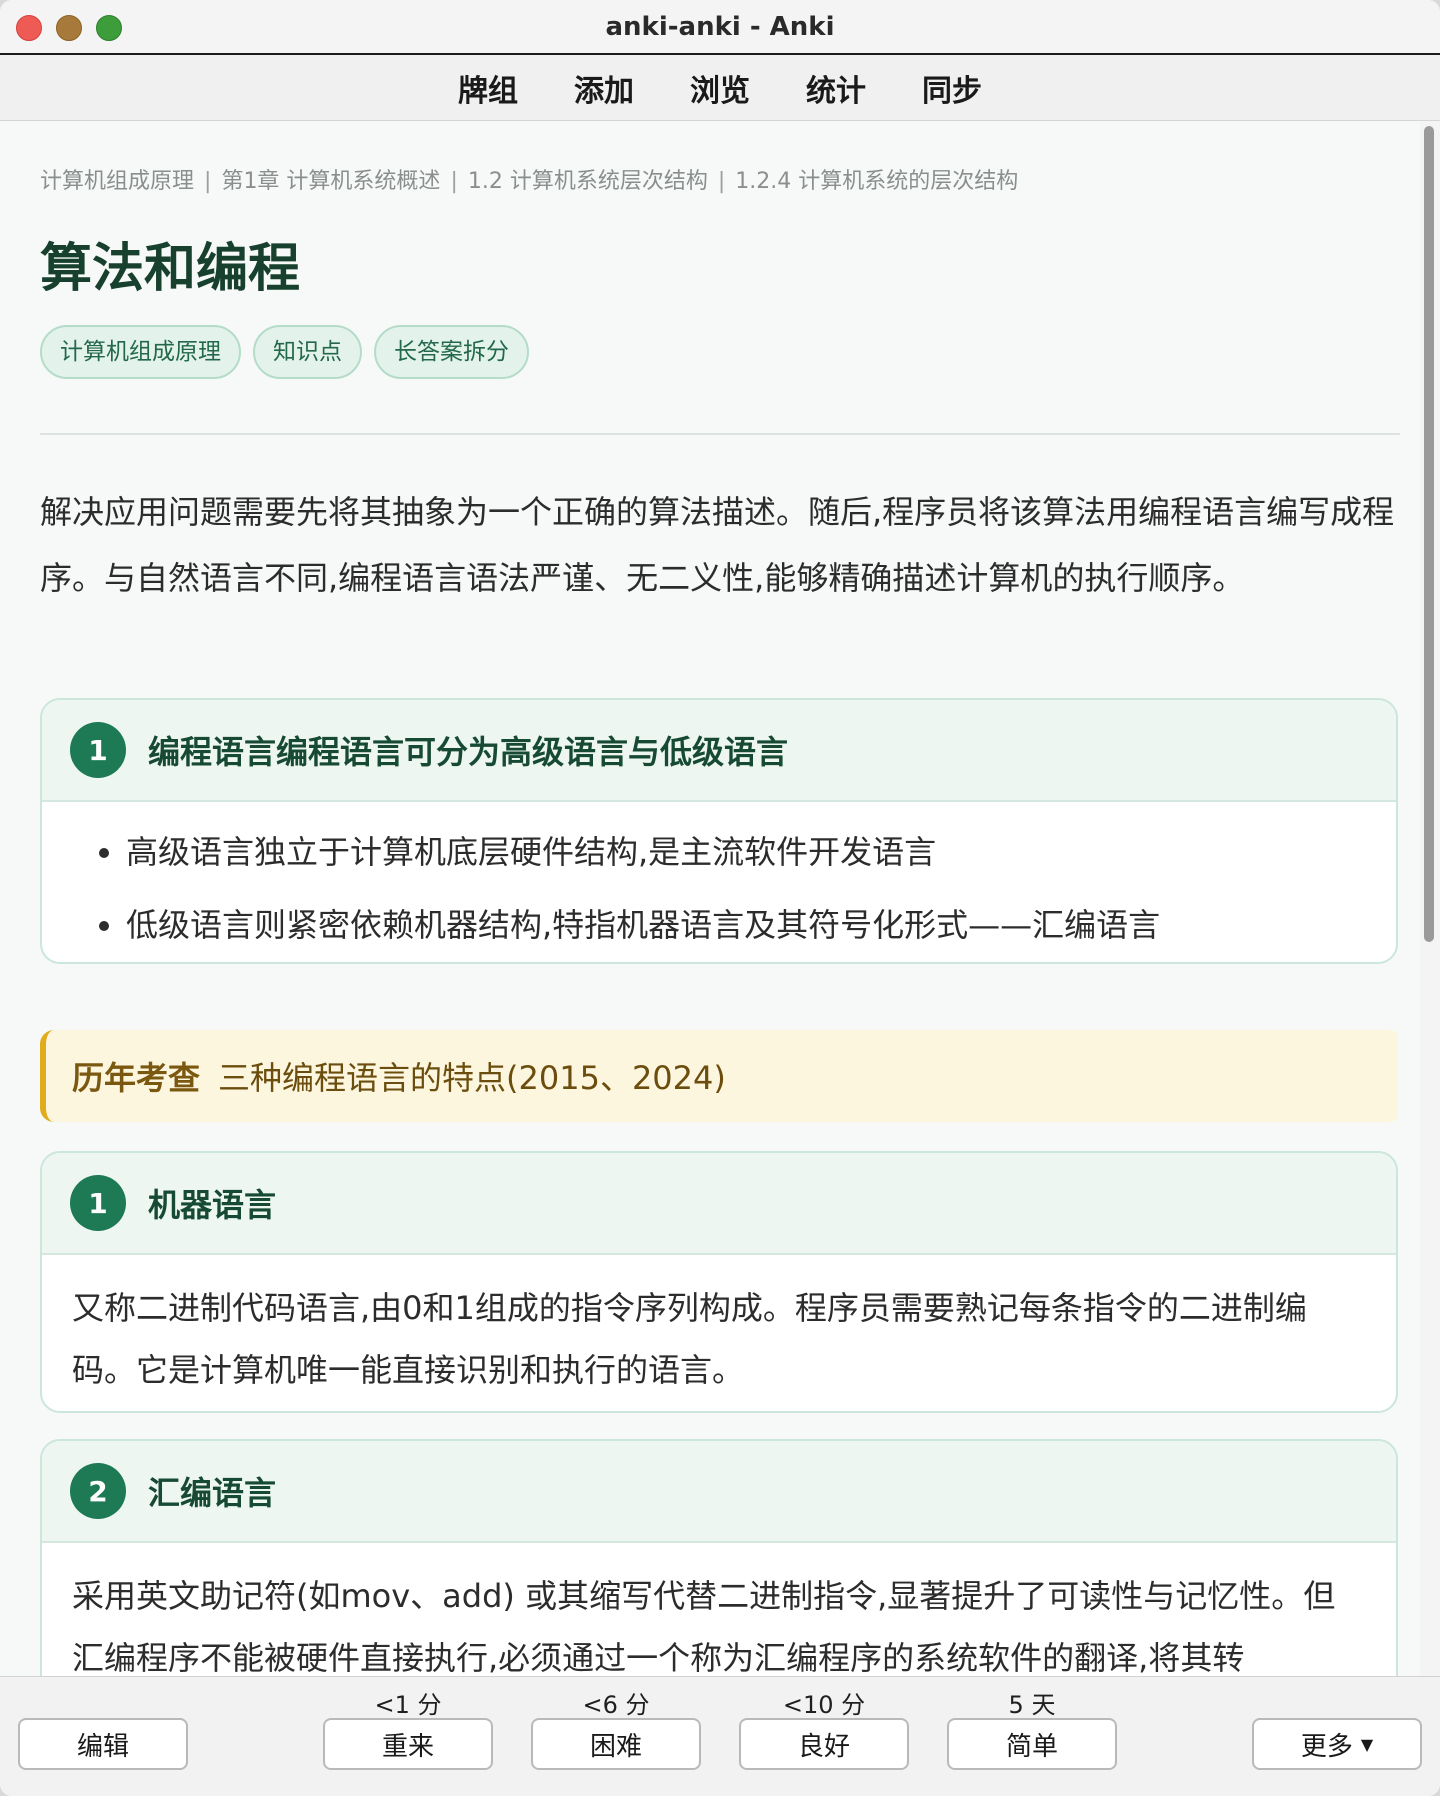 This screenshot has height=1796, width=1440. I want to click on tag-list: 计算机组成原理 知识点 长答案拆分, so click(284, 352).